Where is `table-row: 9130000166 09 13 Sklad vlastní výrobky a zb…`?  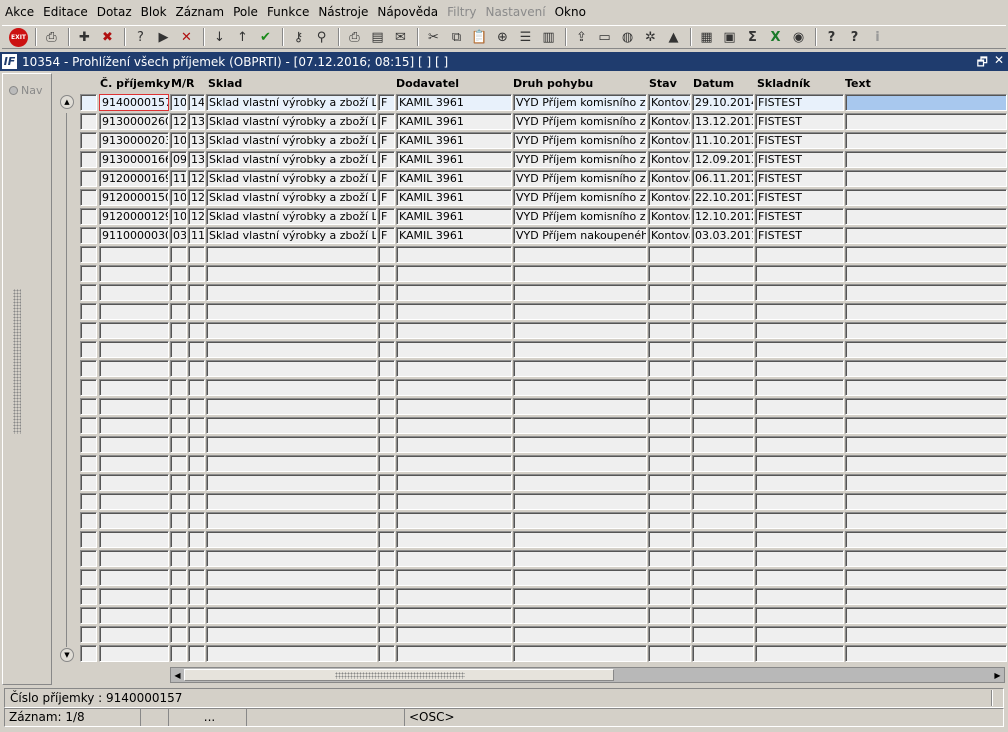 table-row: 9130000166 09 13 Sklad vlastní výrobky a zb… is located at coordinates (544, 160).